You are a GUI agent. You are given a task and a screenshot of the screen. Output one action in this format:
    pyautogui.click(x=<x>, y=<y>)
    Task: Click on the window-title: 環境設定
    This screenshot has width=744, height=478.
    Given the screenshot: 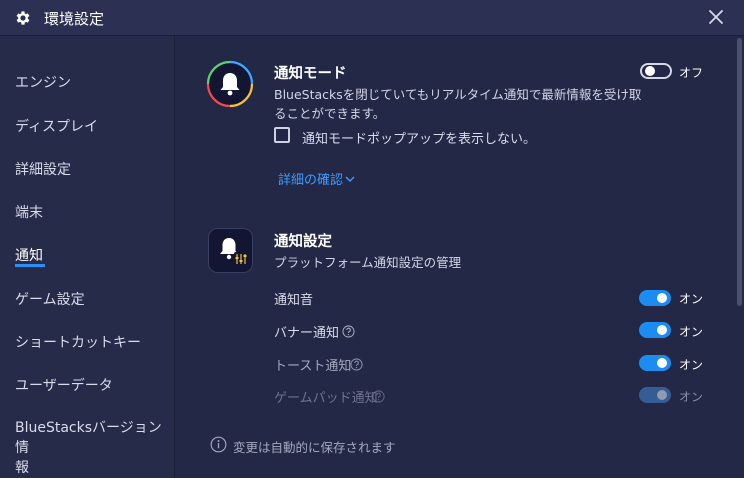 What is the action you would take?
    pyautogui.click(x=74, y=19)
    